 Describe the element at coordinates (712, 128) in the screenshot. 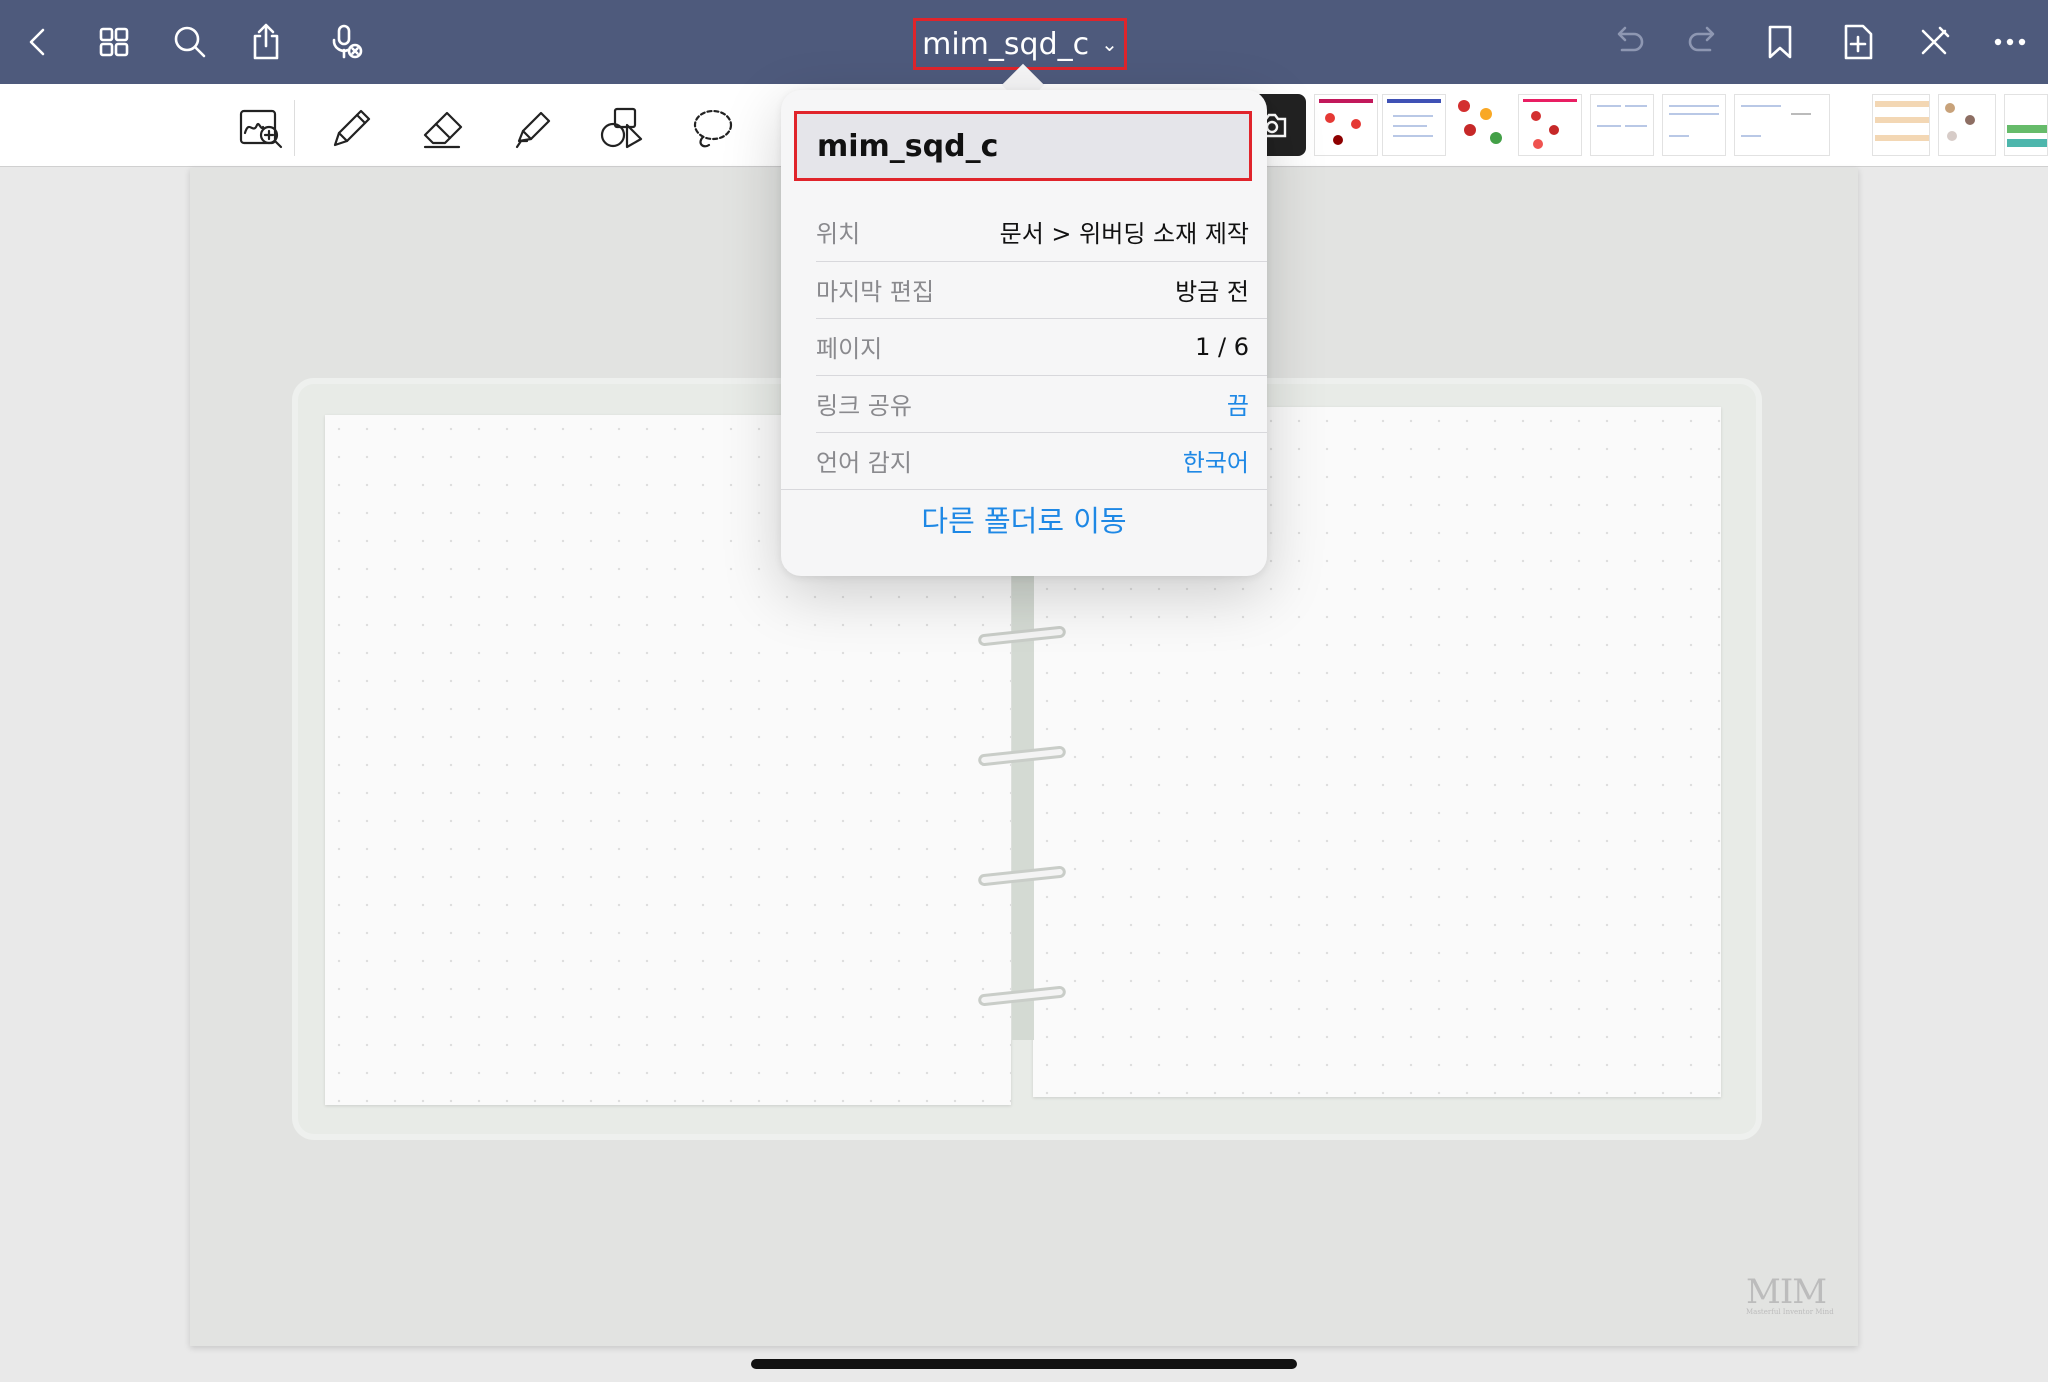

I see `lasso-icon` at that location.